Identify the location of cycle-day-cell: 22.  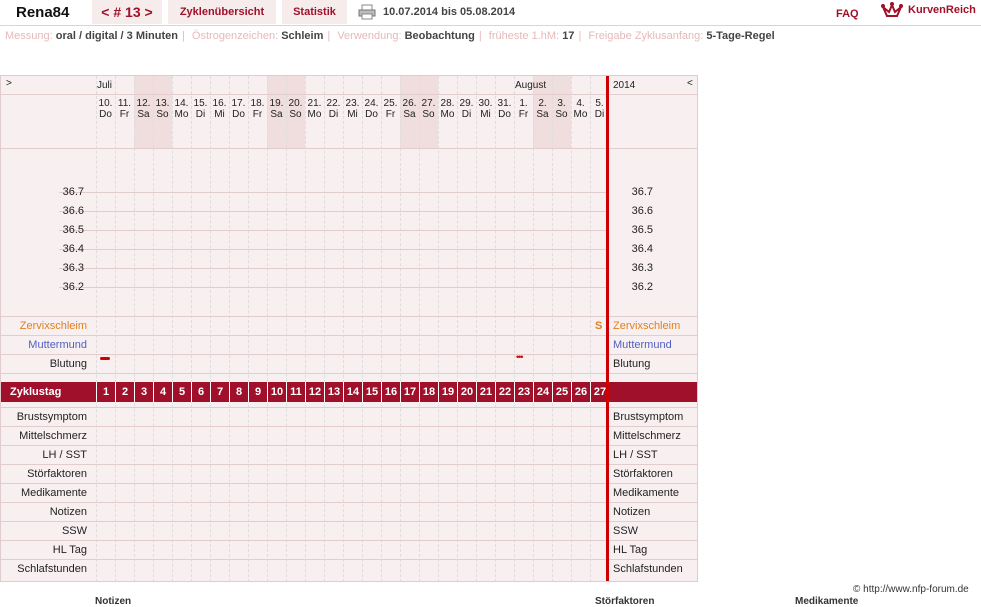
(504, 392).